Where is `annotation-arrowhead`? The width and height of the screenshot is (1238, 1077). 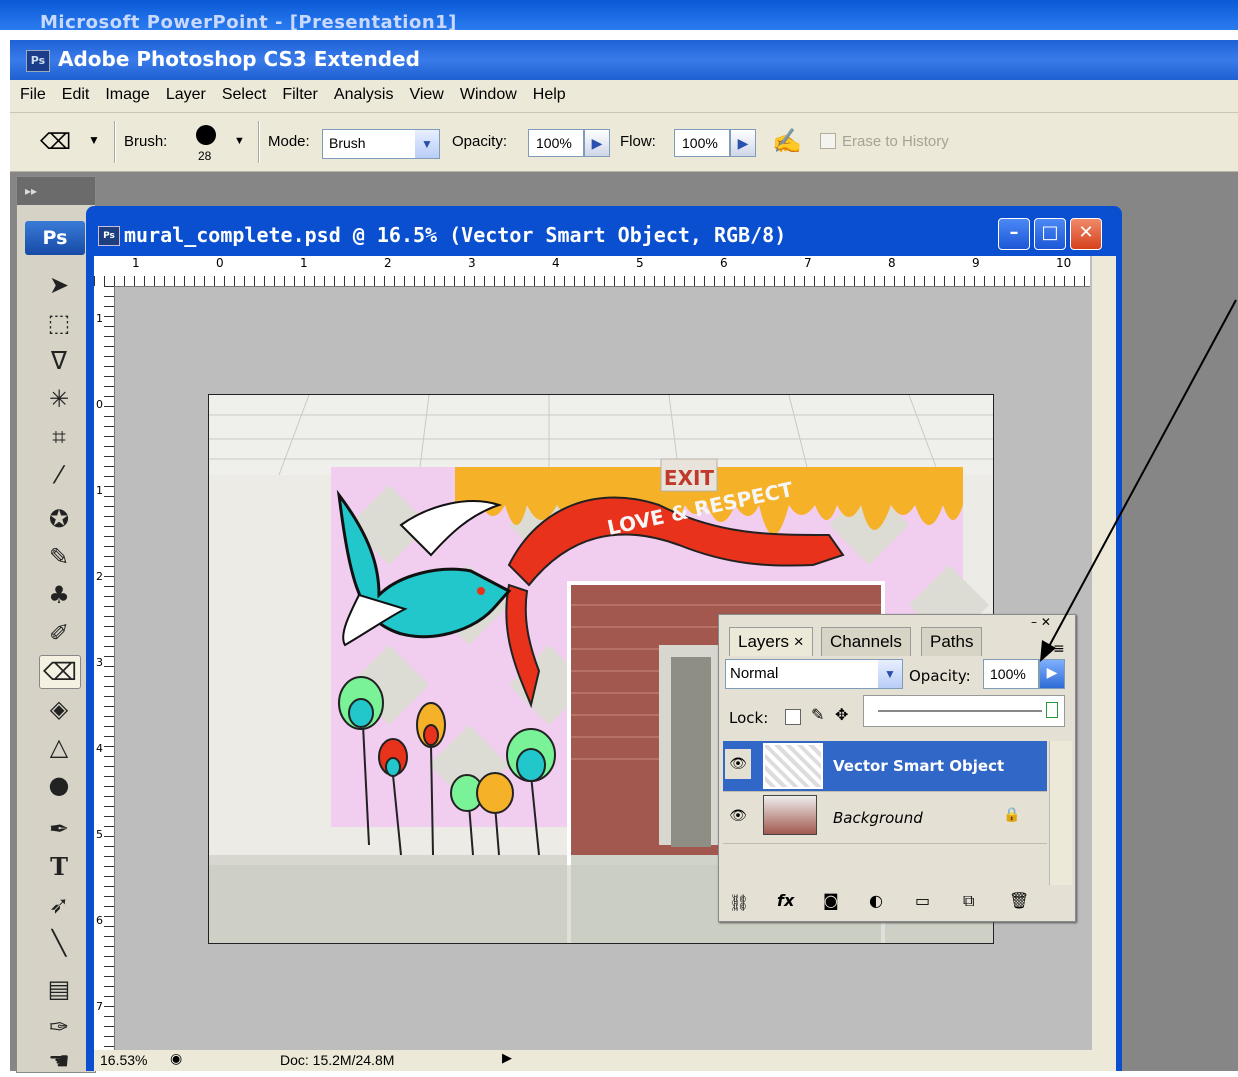 annotation-arrowhead is located at coordinates (1048, 651).